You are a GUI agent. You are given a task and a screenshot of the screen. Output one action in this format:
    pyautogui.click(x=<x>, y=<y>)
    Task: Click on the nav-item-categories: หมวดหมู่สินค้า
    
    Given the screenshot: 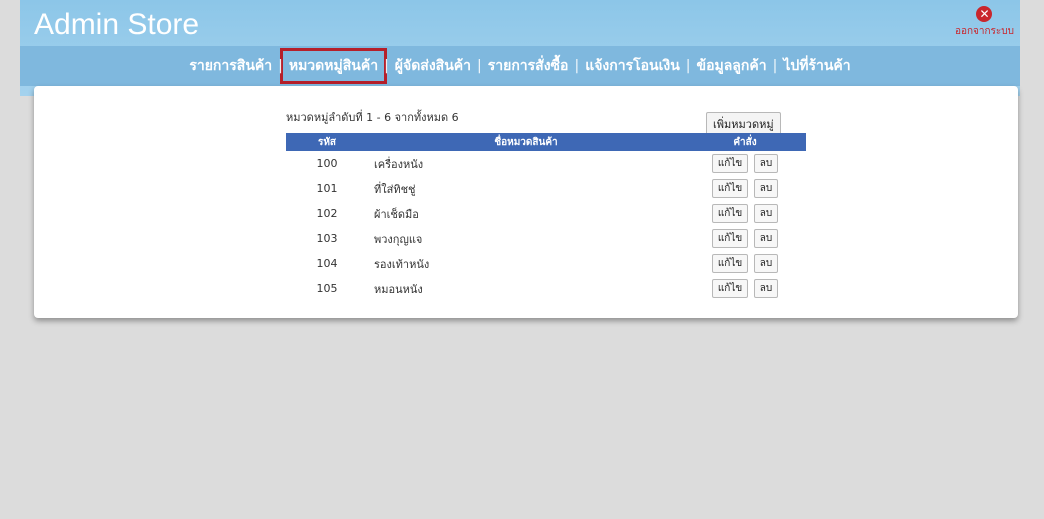 What is the action you would take?
    pyautogui.click(x=333, y=66)
    